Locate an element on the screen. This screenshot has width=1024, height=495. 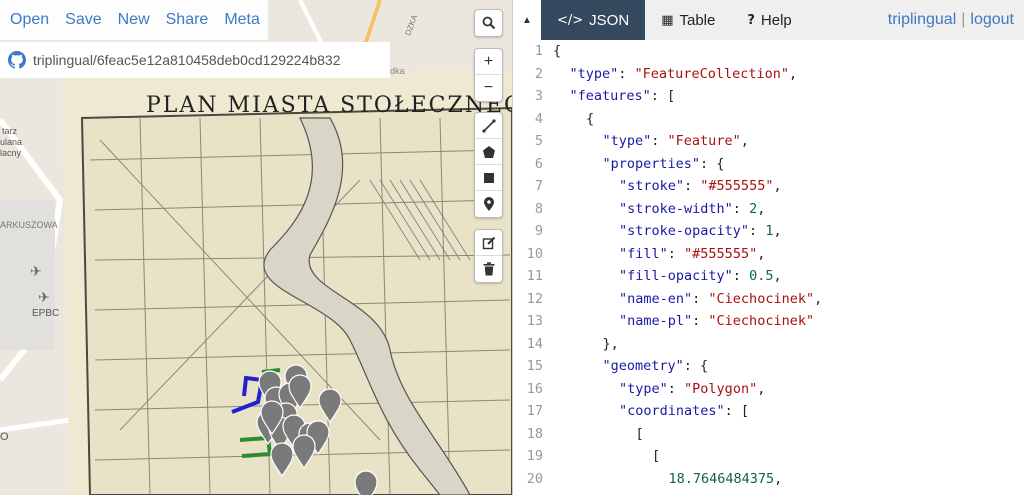
code-text: "fill": "#555555", is located at coordinates (659, 254).